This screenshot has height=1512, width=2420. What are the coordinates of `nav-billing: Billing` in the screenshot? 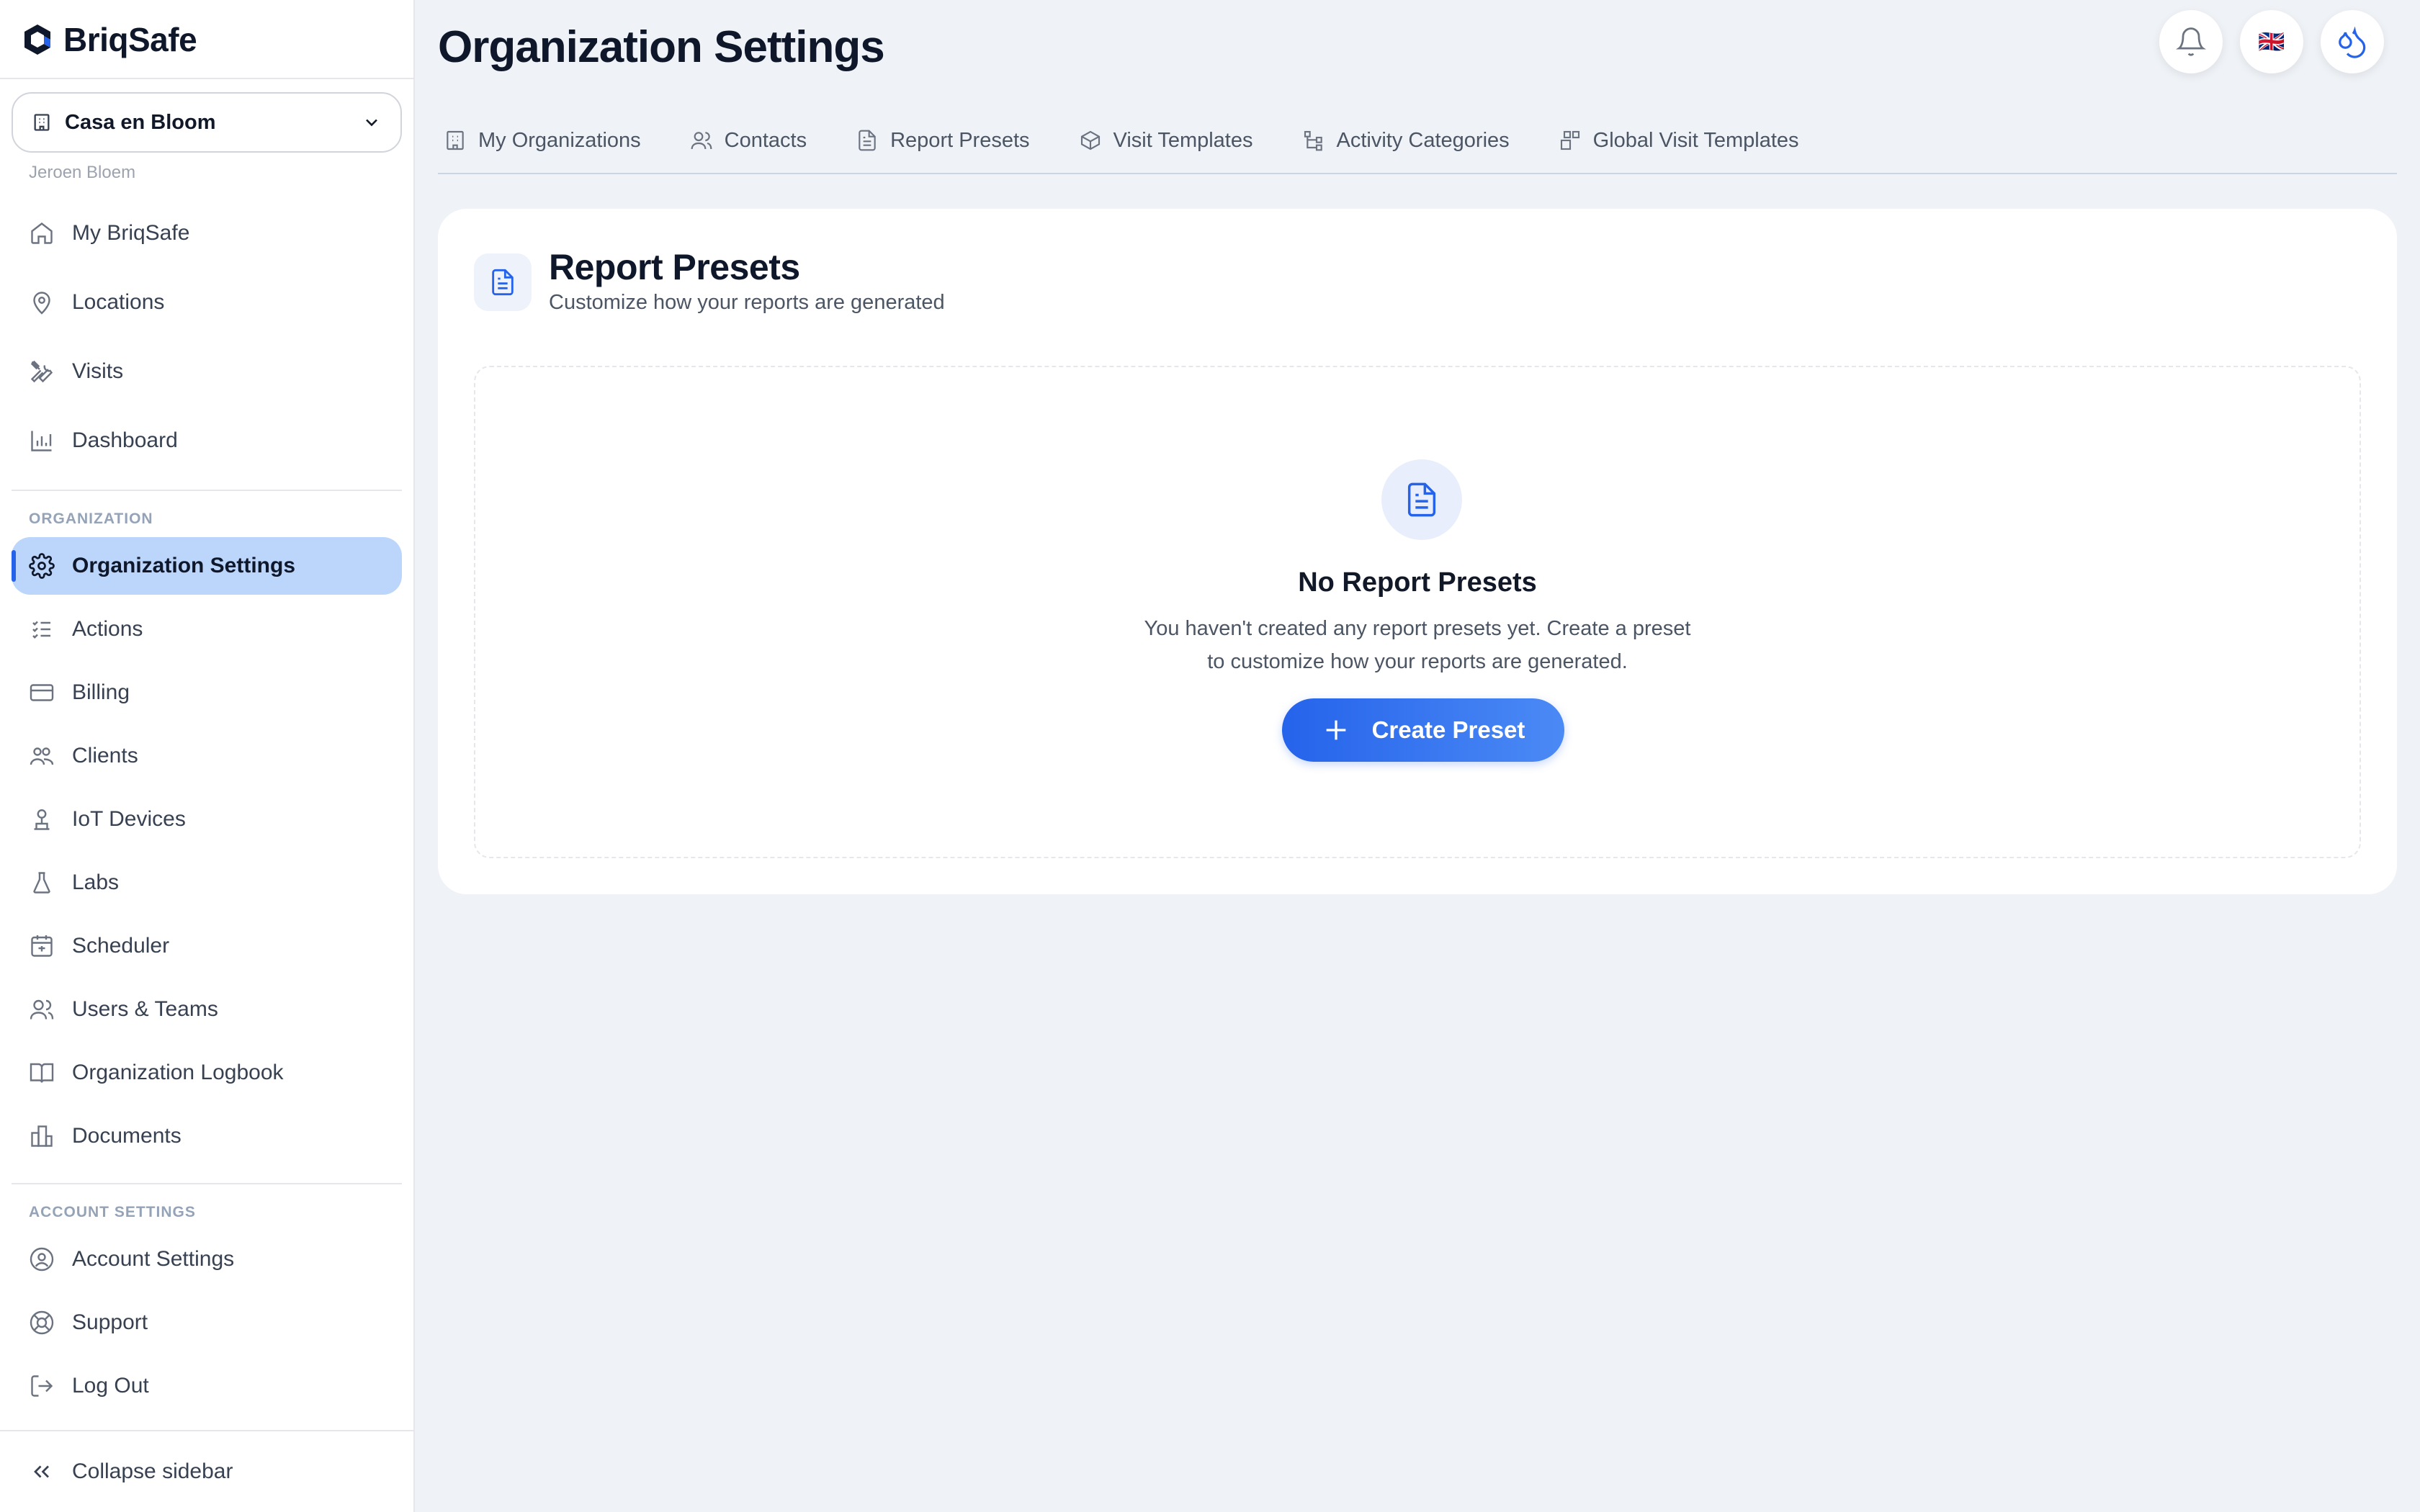 It's located at (207, 692).